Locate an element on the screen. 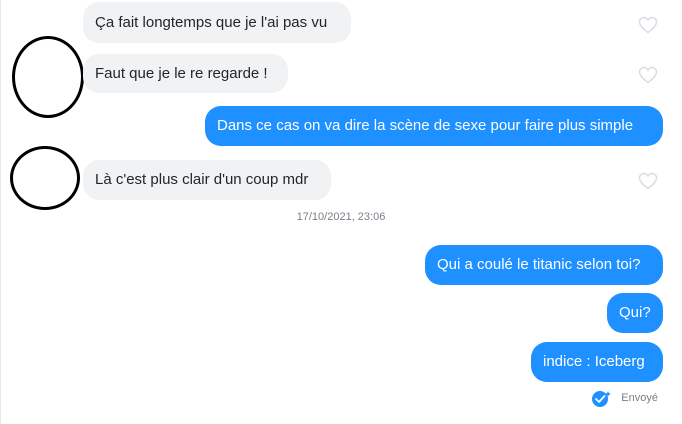  delivery-status: Envoyé is located at coordinates (624, 398).